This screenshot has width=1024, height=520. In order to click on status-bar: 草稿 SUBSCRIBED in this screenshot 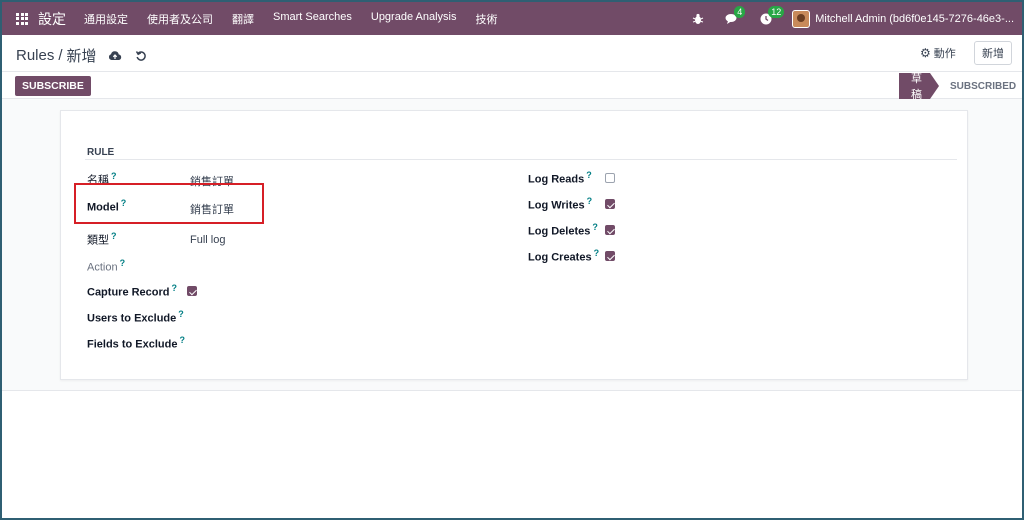, I will do `click(960, 87)`.